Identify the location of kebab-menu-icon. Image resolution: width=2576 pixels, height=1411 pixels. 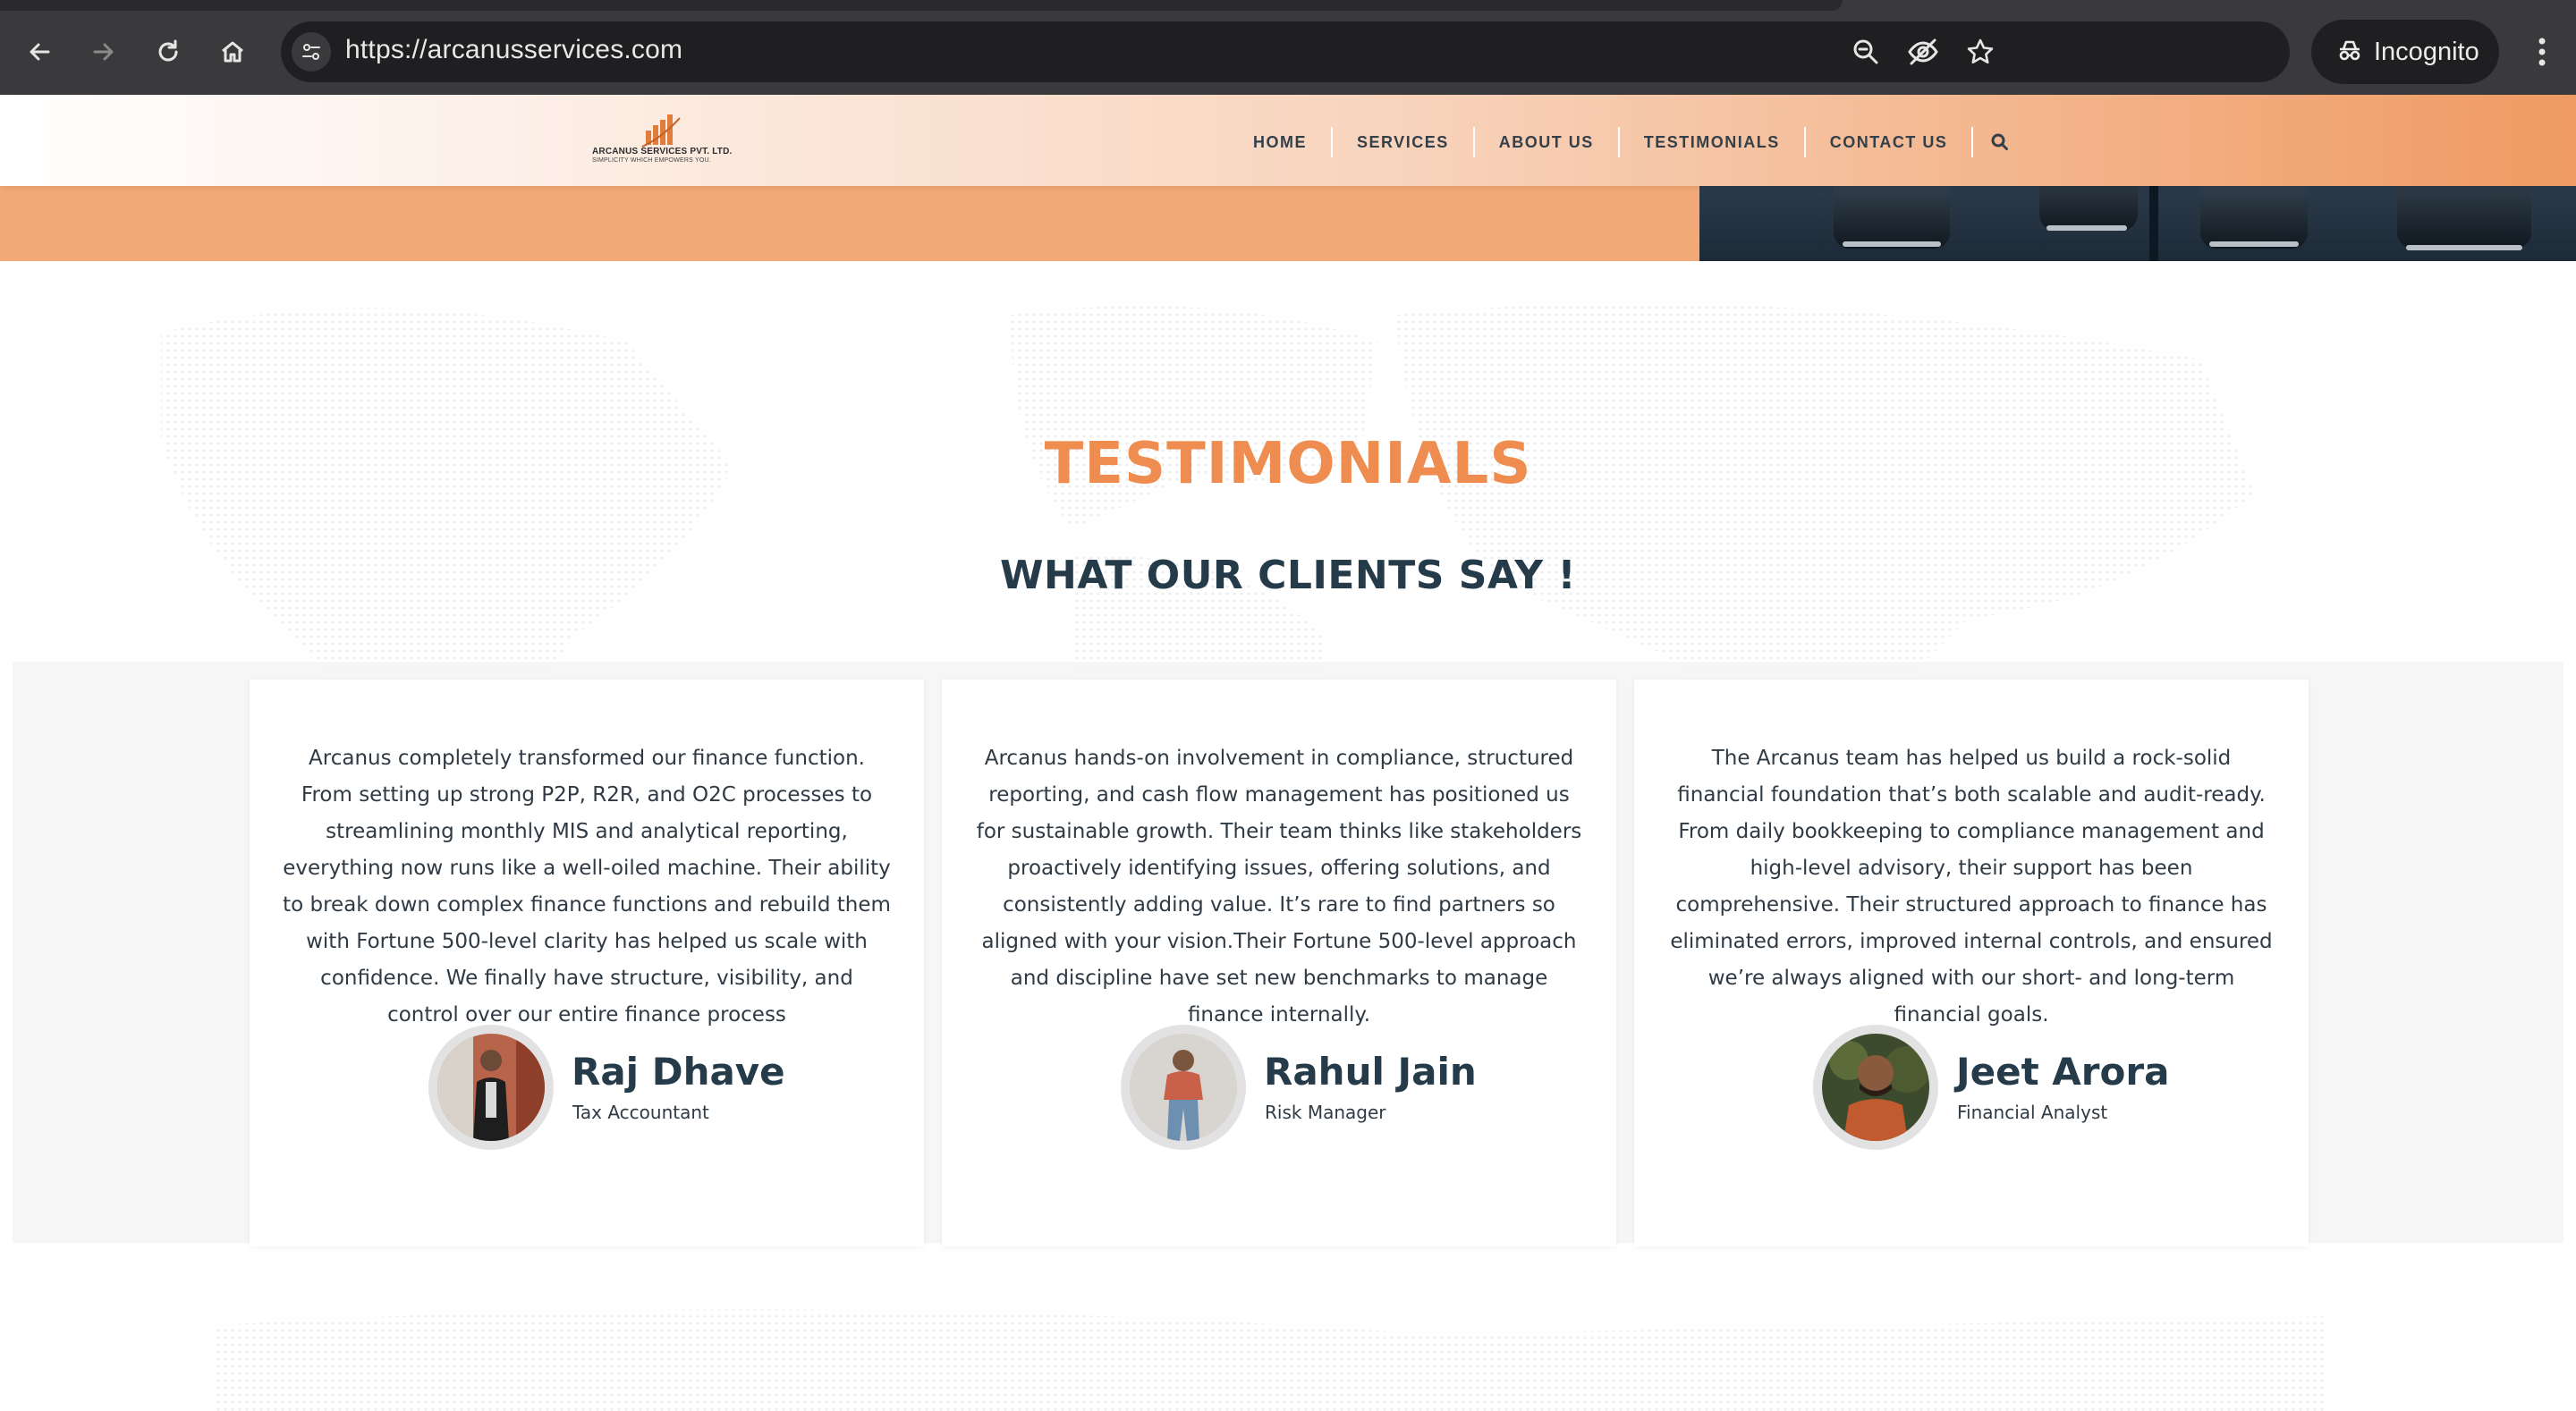
(2542, 52).